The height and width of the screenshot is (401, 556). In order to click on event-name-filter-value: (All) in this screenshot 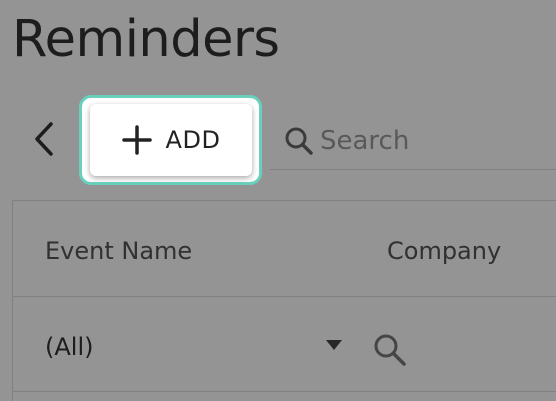, I will do `click(69, 347)`.